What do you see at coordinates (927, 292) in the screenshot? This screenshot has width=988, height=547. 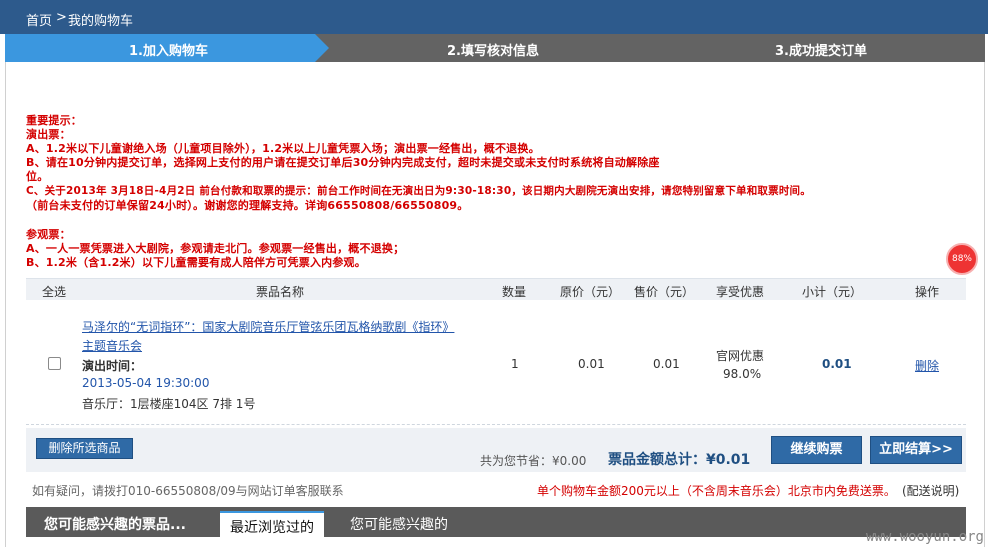 I see `col-action: 操作` at bounding box center [927, 292].